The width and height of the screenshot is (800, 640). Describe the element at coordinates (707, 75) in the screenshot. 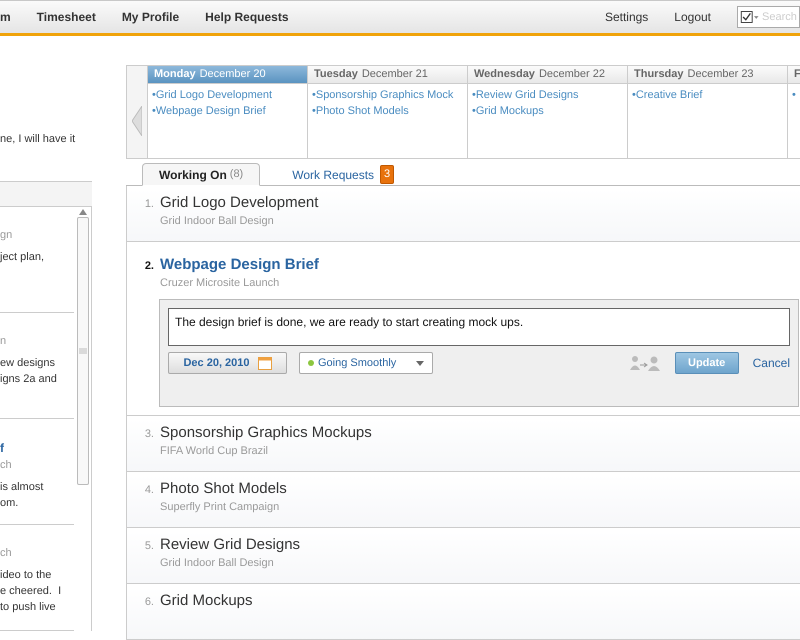

I see `day-header: Thursday December 23` at that location.